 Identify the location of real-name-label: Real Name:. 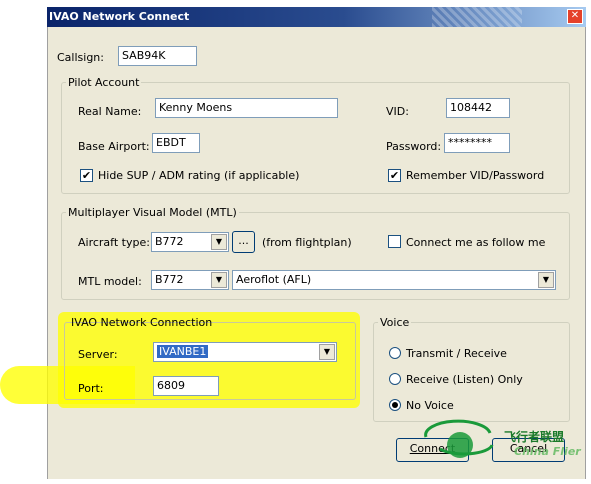
(110, 111).